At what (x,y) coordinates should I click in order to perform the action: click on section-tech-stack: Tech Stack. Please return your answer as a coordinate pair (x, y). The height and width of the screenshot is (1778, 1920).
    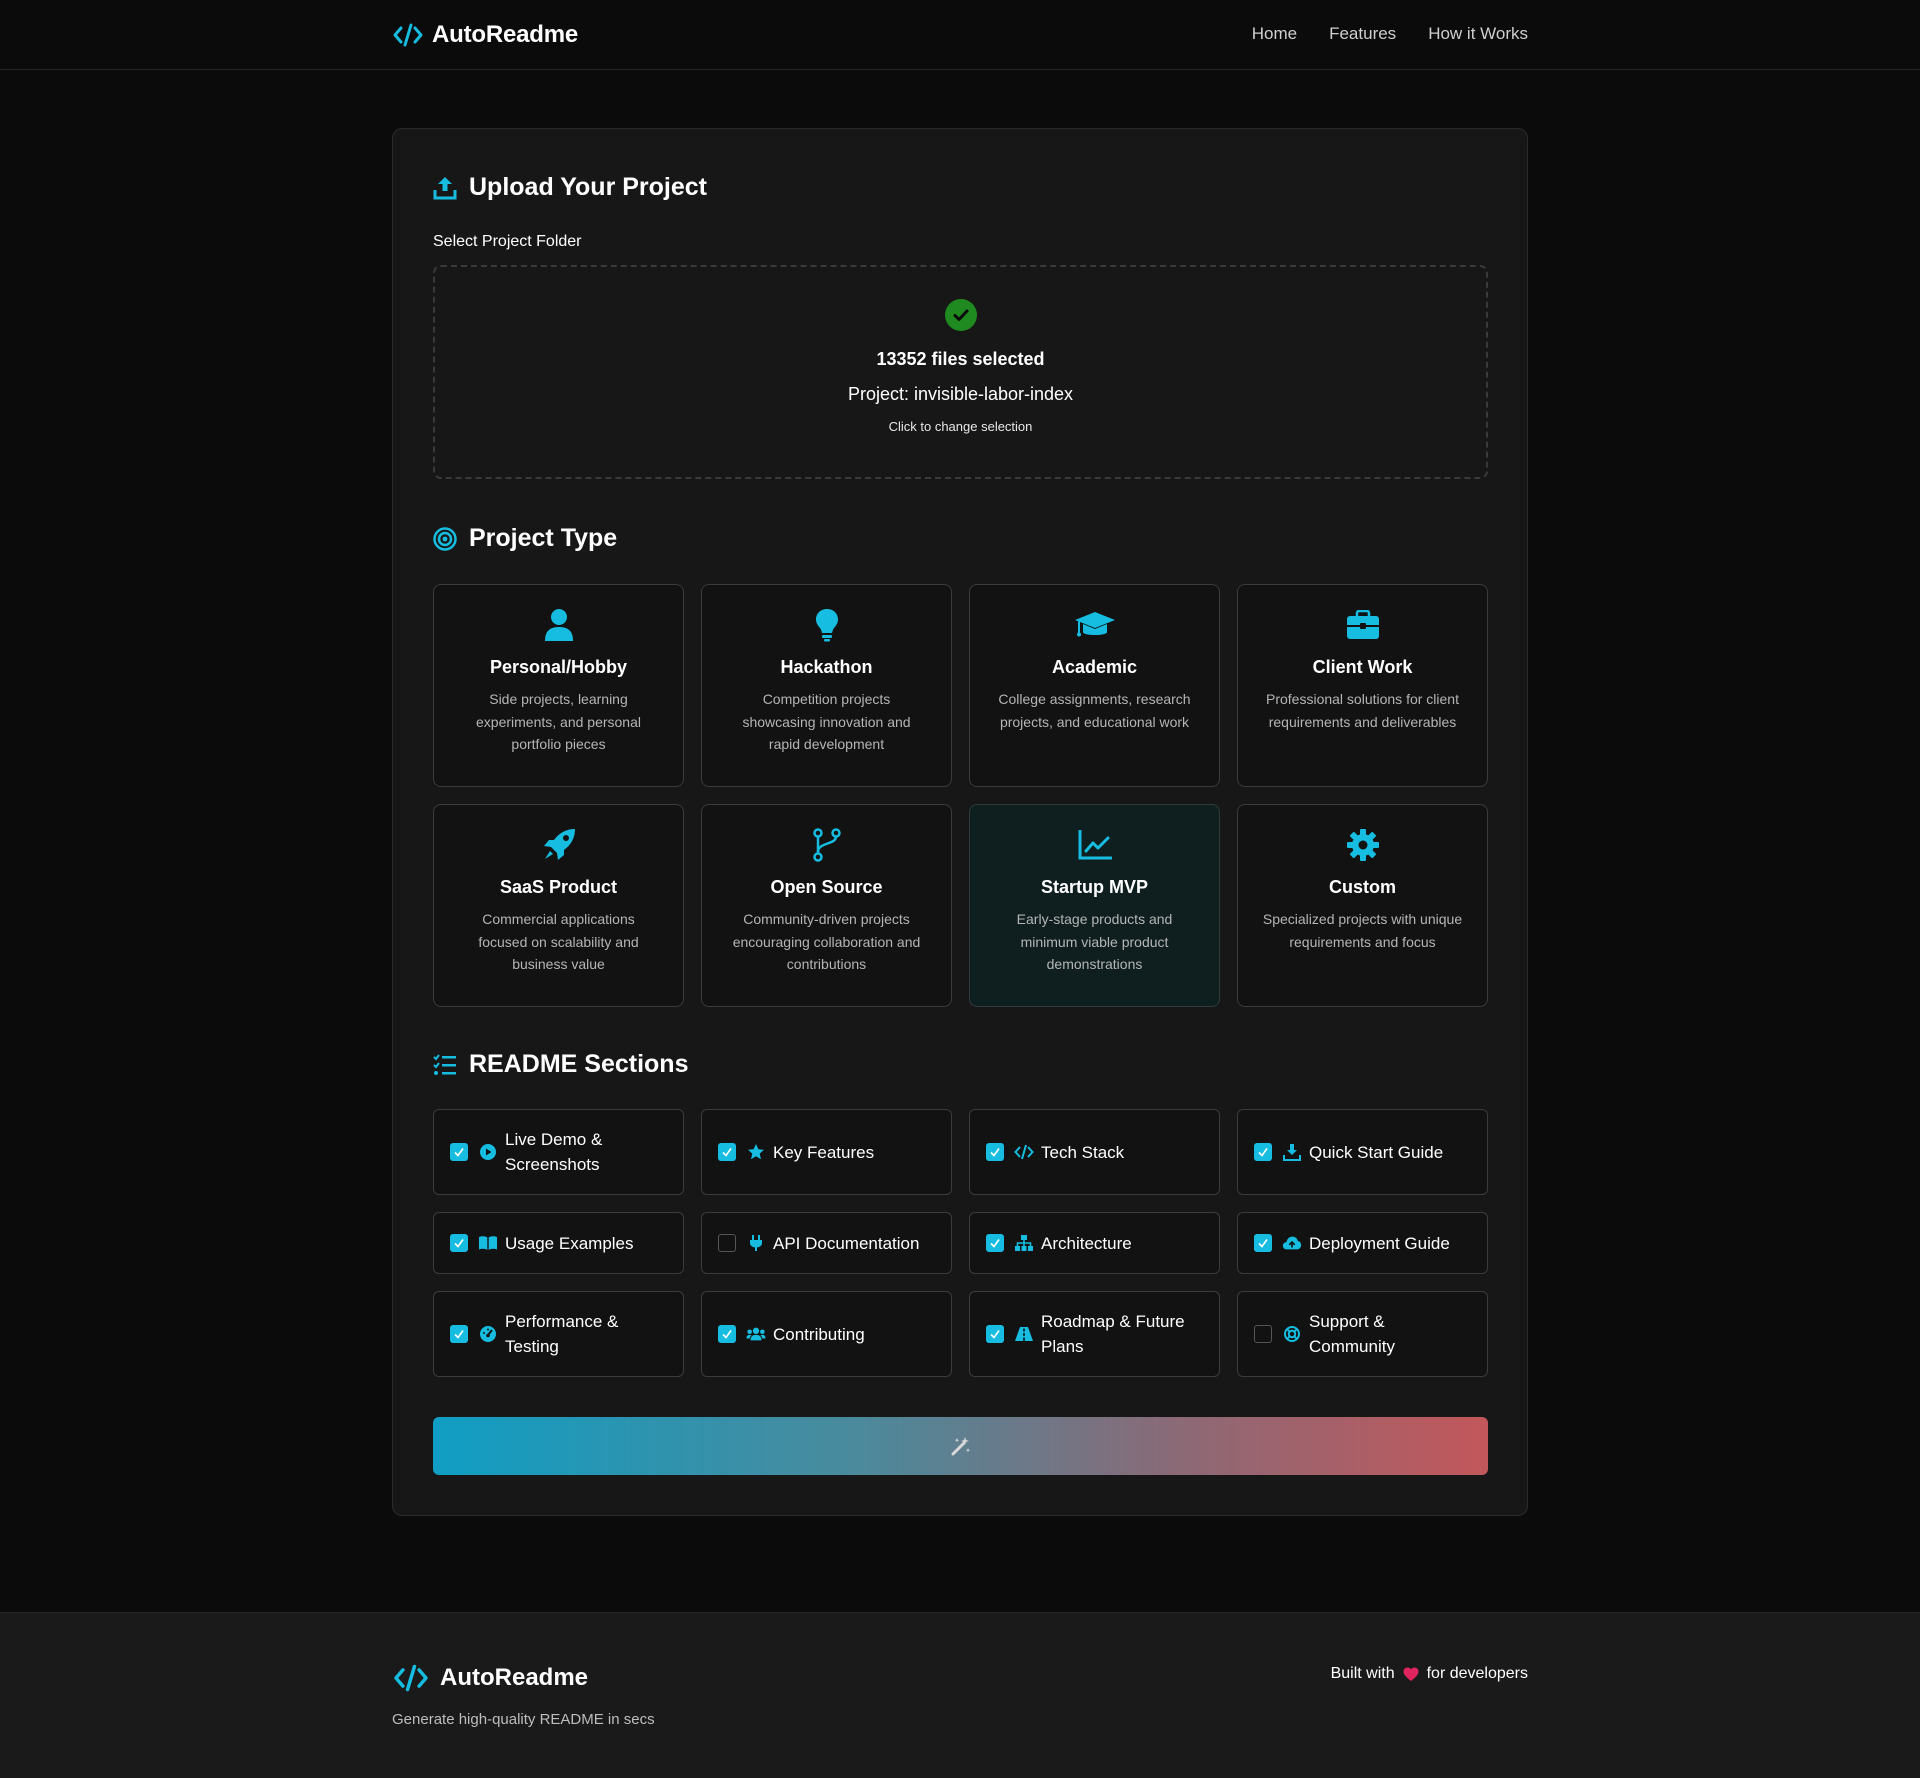
    Looking at the image, I should click on (1094, 1152).